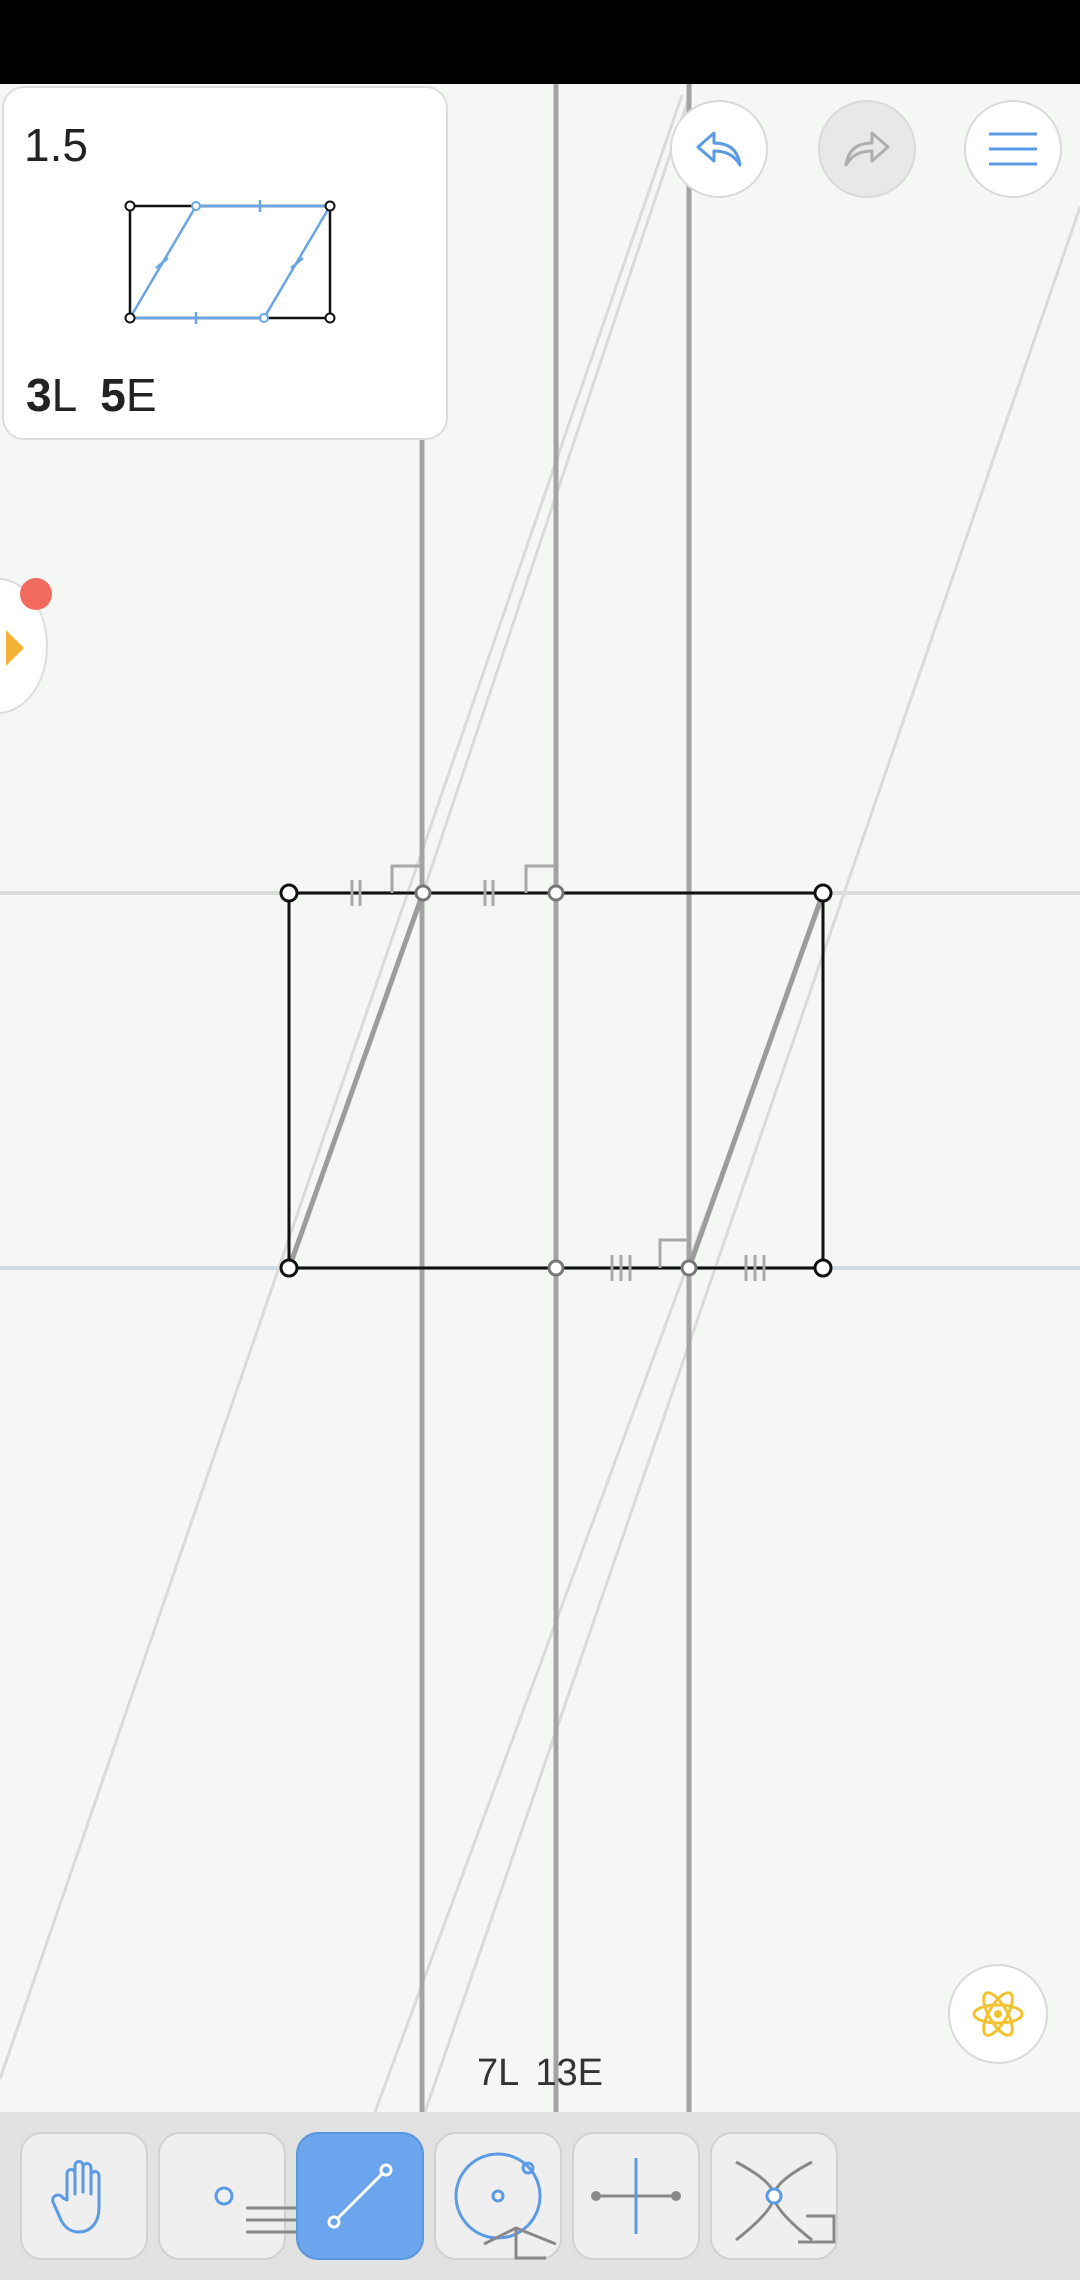 Image resolution: width=1080 pixels, height=2280 pixels. What do you see at coordinates (756, 1080) in the screenshot?
I see `diagonal-right` at bounding box center [756, 1080].